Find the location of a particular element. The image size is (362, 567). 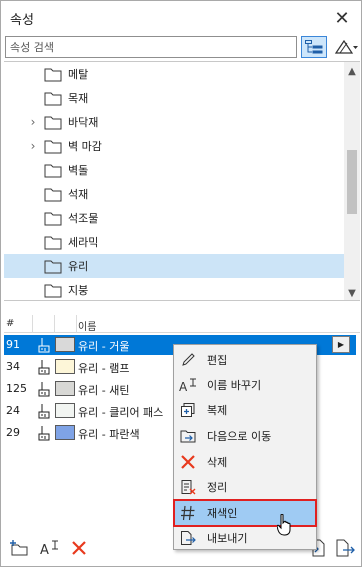

tree-item-label: 메탈 is located at coordinates (78, 74).